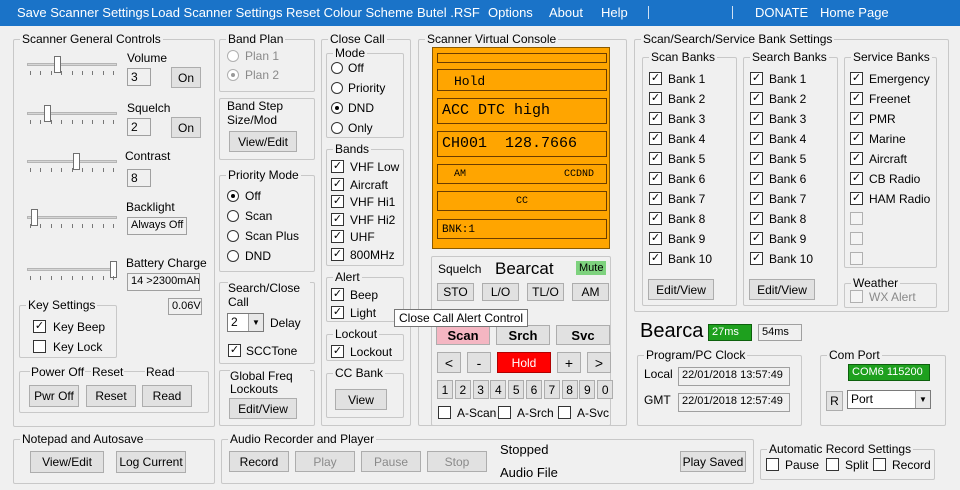 The width and height of the screenshot is (960, 490). Describe the element at coordinates (111, 396) in the screenshot. I see `reset-button: Reset` at that location.